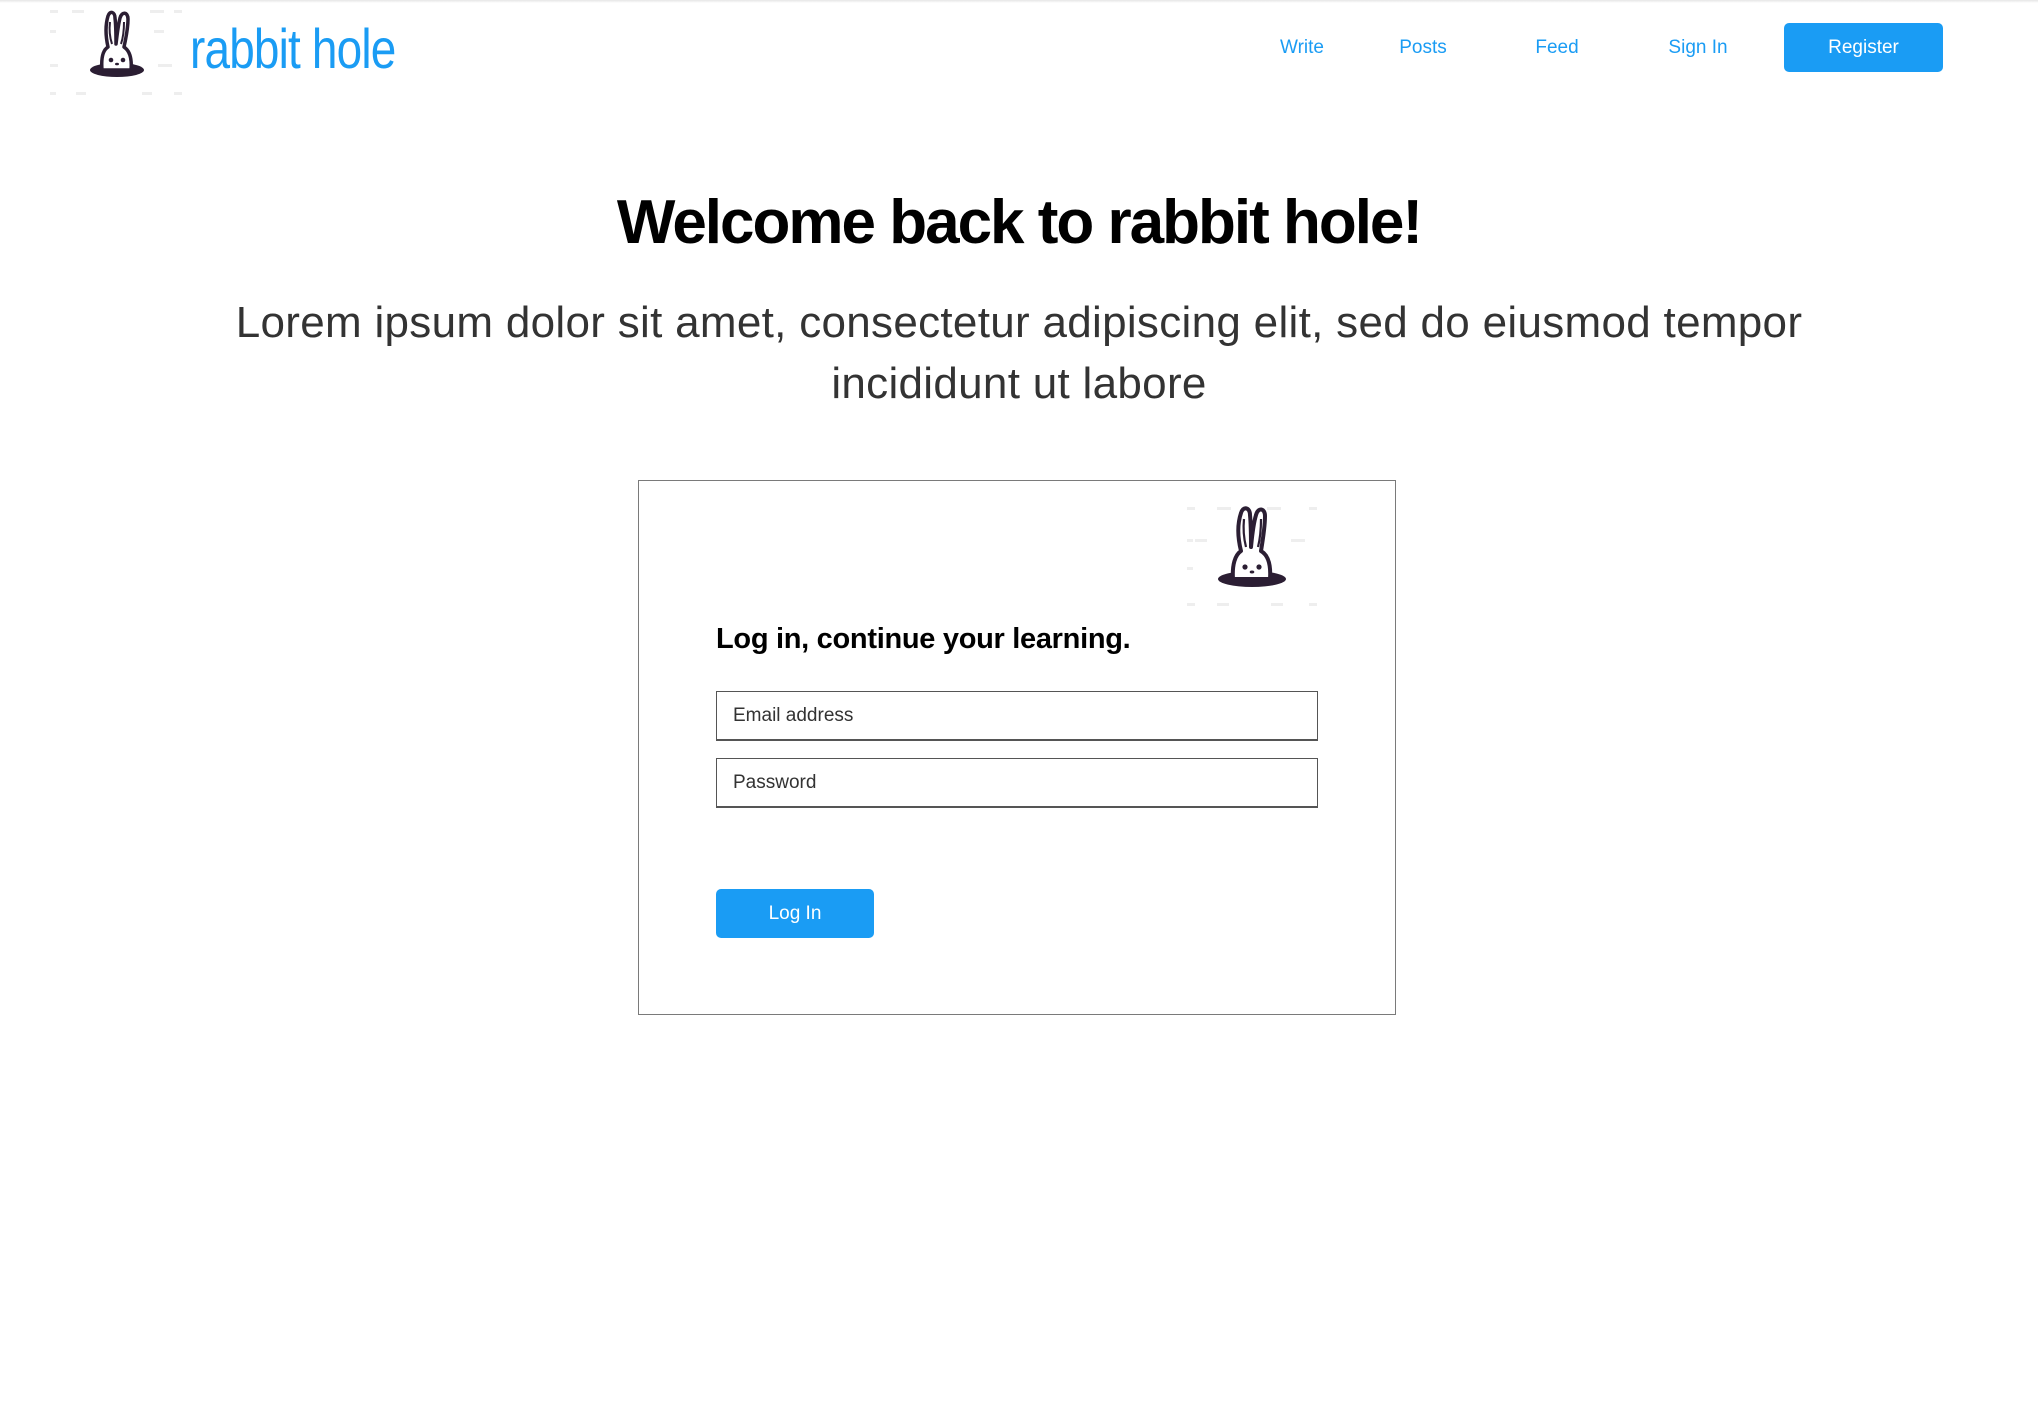 This screenshot has width=2038, height=1402. Describe the element at coordinates (1017, 716) in the screenshot. I see `email-field` at that location.